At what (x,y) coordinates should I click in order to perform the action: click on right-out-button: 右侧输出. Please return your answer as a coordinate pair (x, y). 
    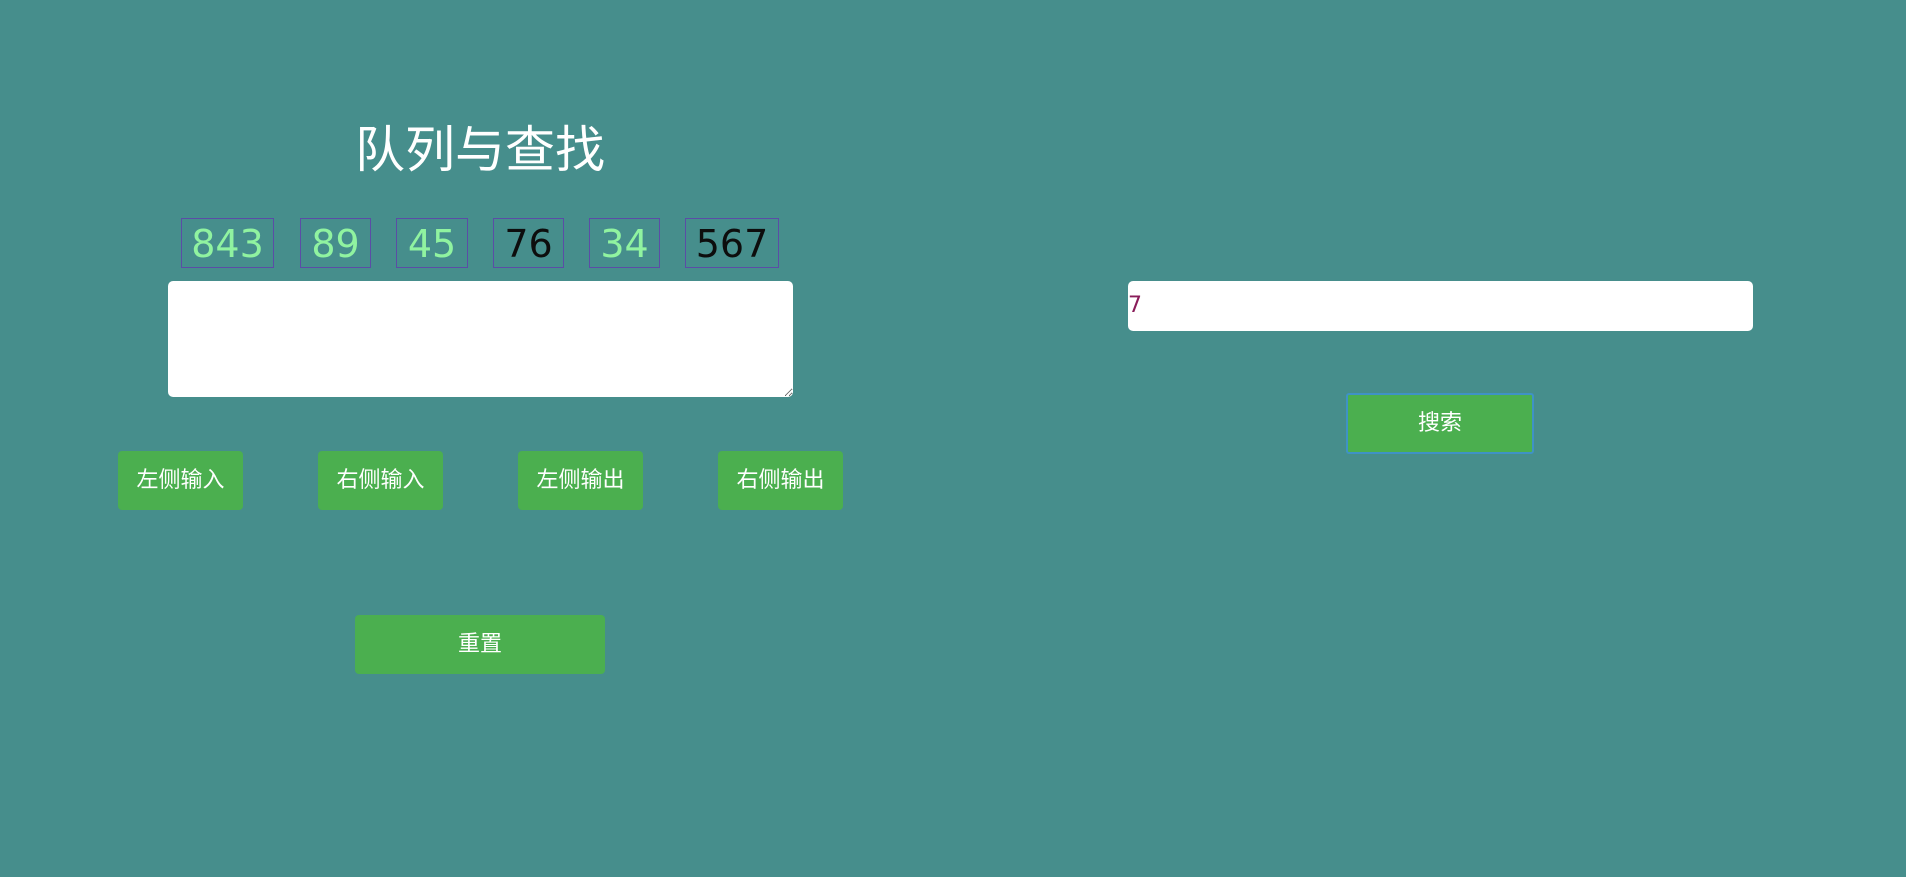
    Looking at the image, I should click on (780, 480).